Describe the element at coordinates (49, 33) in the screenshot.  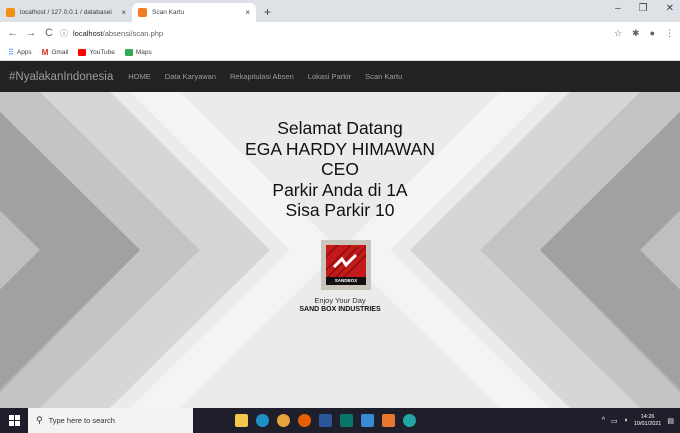
I see `reload-icon: C` at that location.